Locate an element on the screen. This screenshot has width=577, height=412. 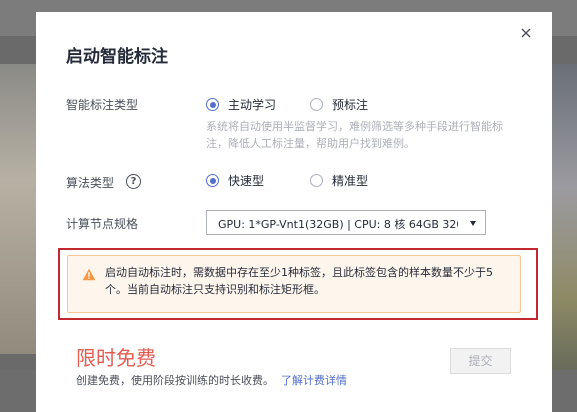
radio-pre-annotation: 预标注 is located at coordinates (339, 104).